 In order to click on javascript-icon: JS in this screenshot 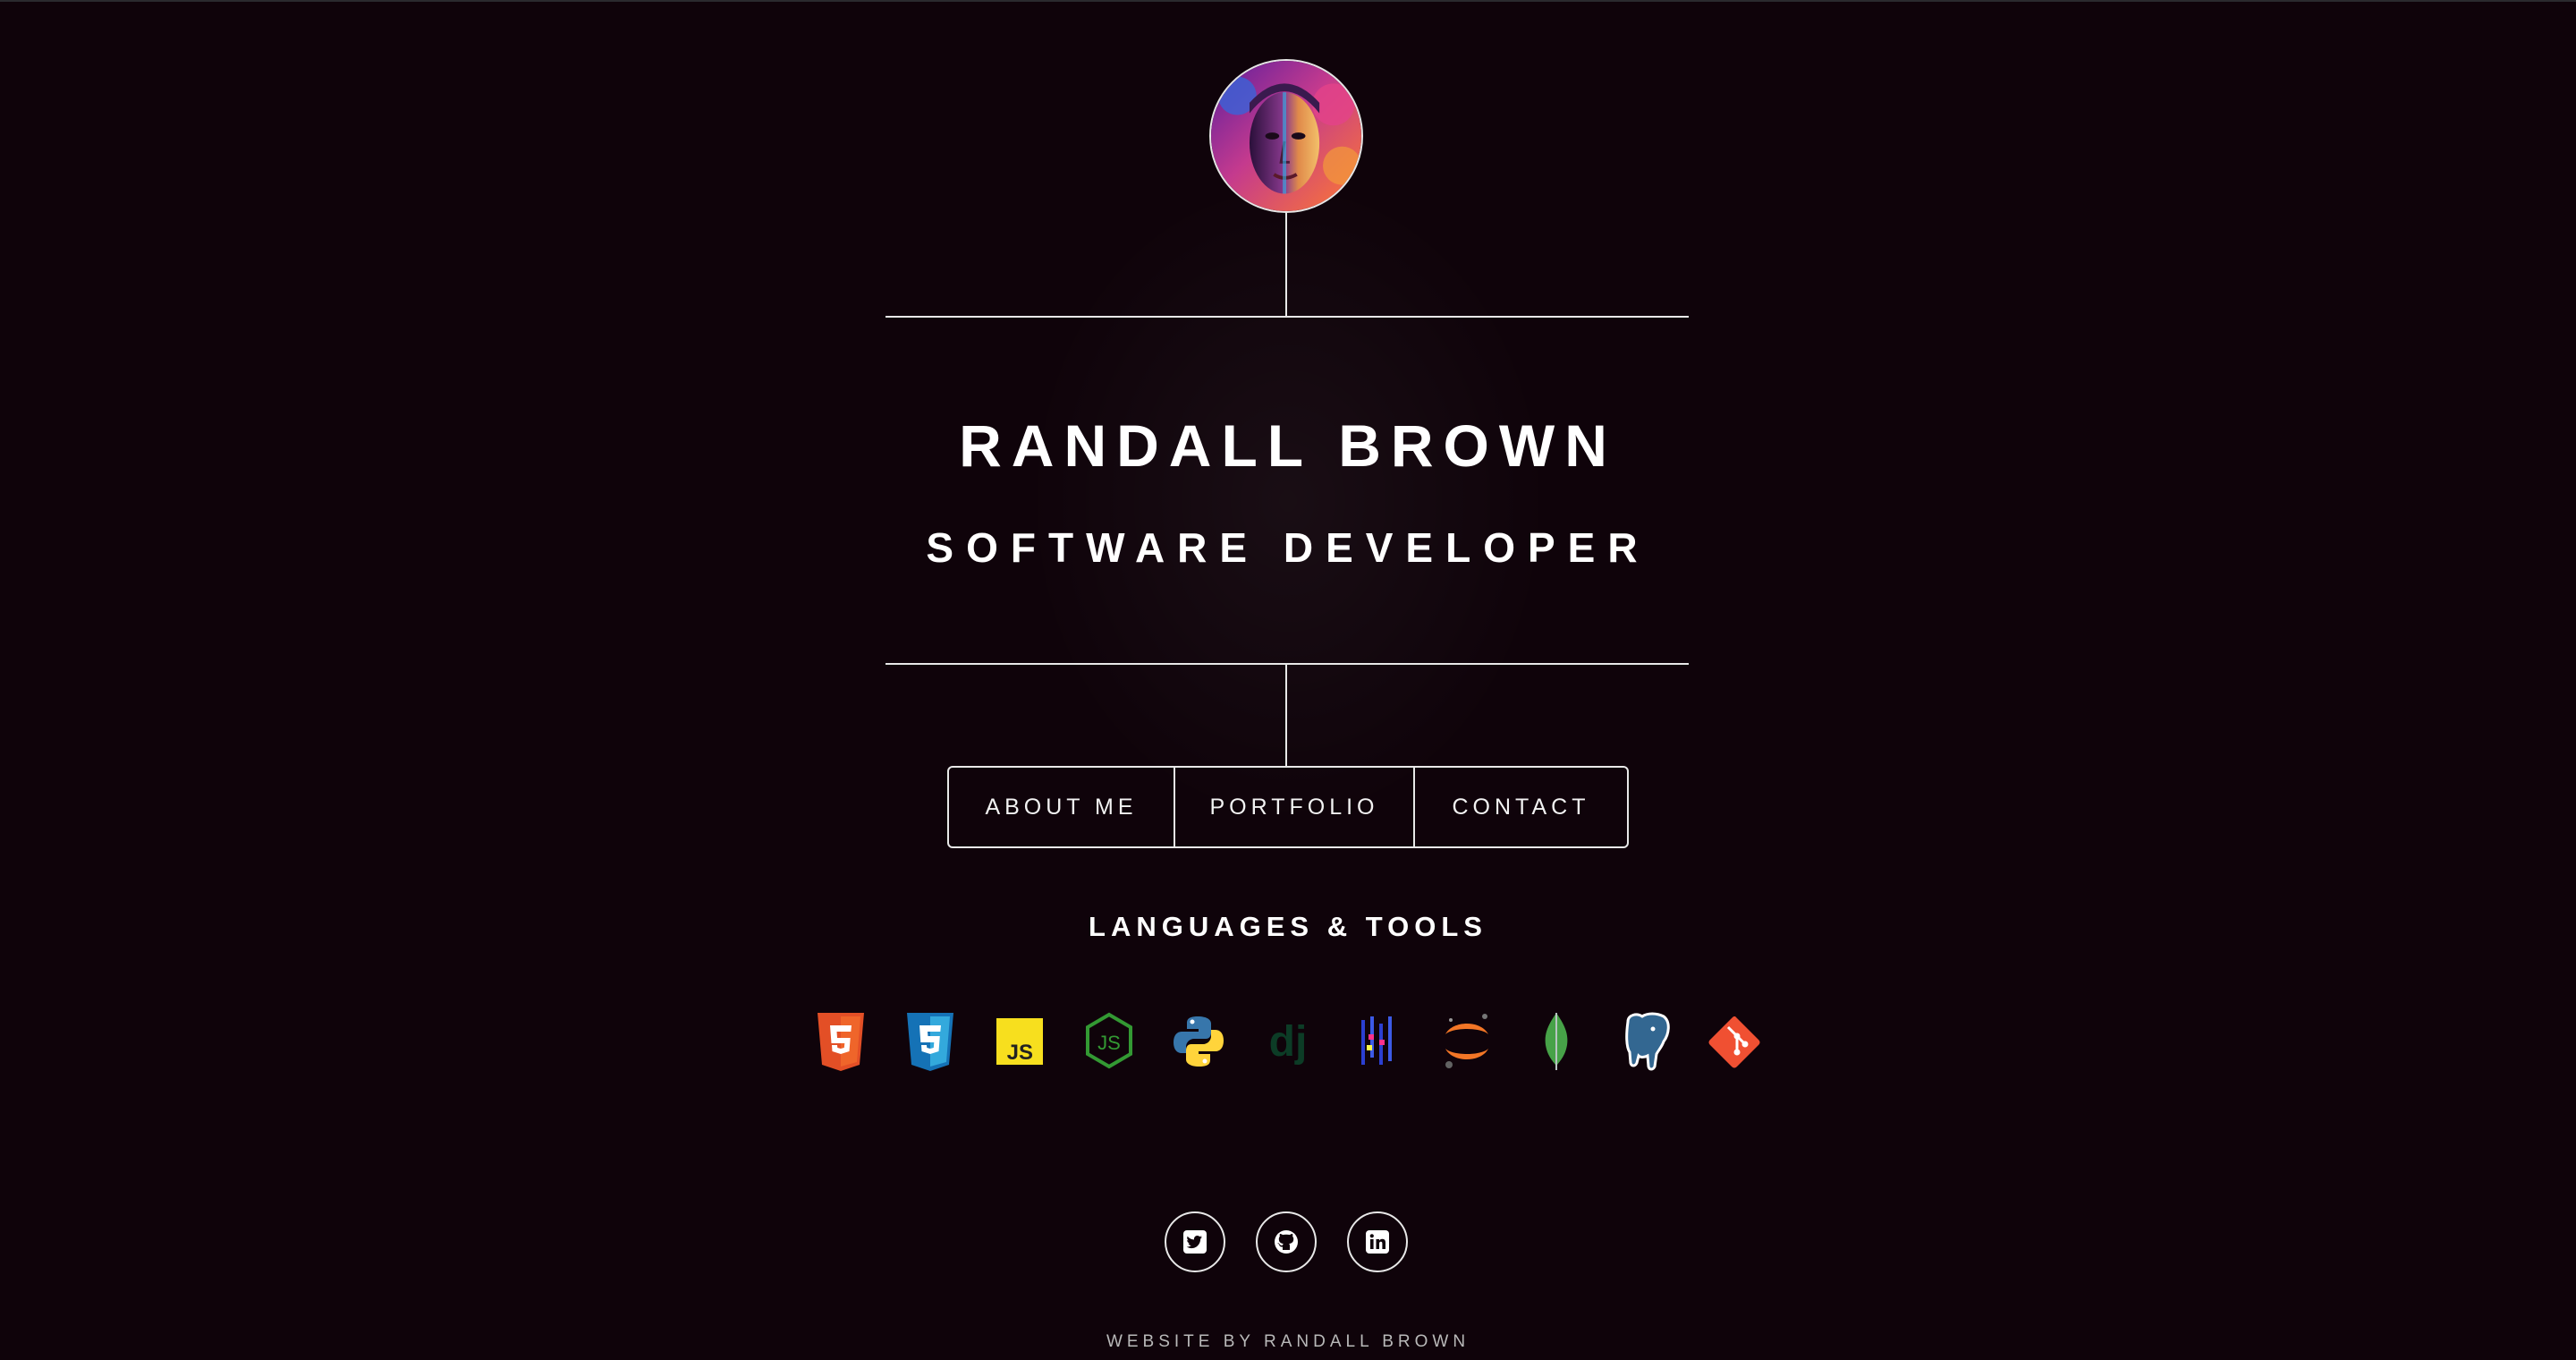, I will do `click(1019, 1041)`.